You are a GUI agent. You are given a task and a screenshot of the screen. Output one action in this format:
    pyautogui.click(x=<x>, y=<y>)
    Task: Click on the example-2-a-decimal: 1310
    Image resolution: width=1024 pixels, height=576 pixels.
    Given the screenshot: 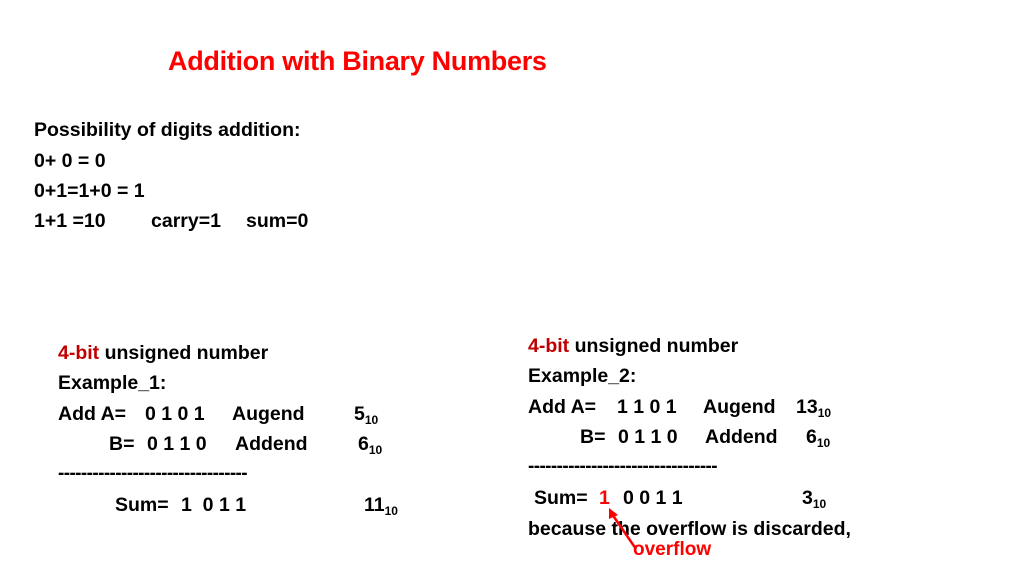 What is the action you would take?
    pyautogui.click(x=813, y=407)
    